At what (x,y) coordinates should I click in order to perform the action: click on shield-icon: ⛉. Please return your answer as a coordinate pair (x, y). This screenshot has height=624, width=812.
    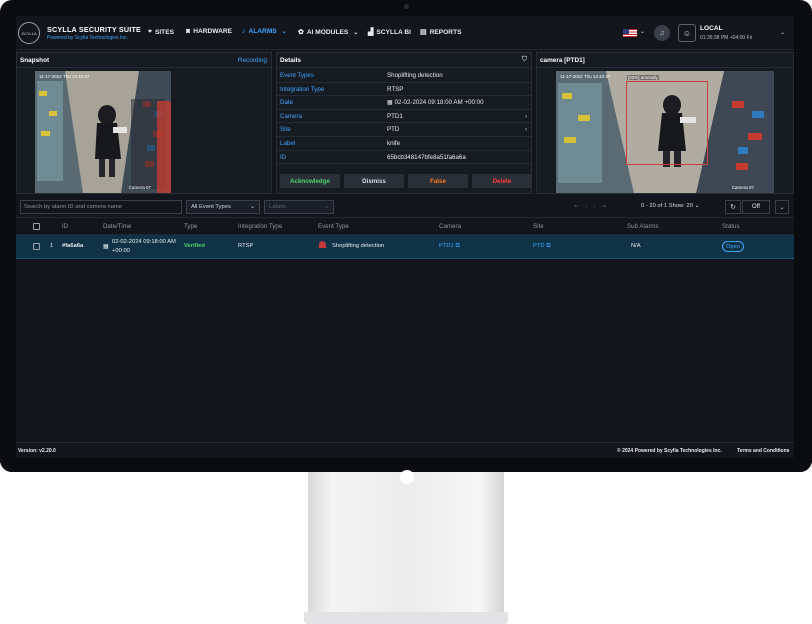
    Looking at the image, I should click on (524, 60).